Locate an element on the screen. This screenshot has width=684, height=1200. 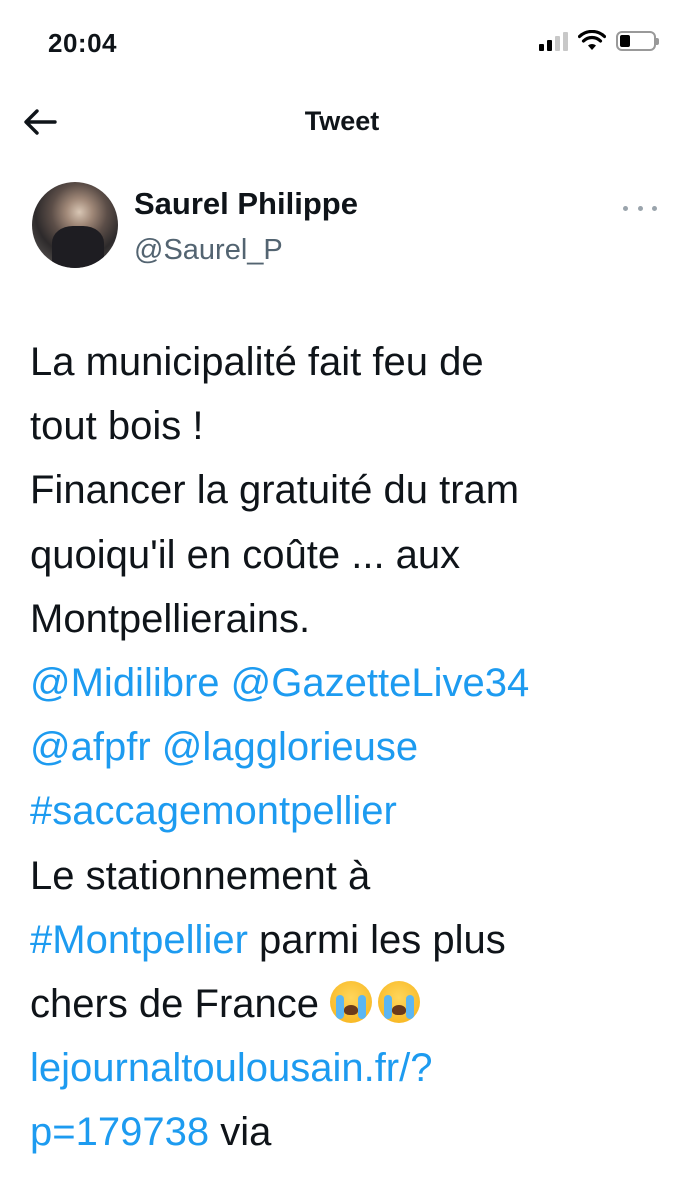
tweet-line: La municipalité fait feu de is located at coordinates (257, 362).